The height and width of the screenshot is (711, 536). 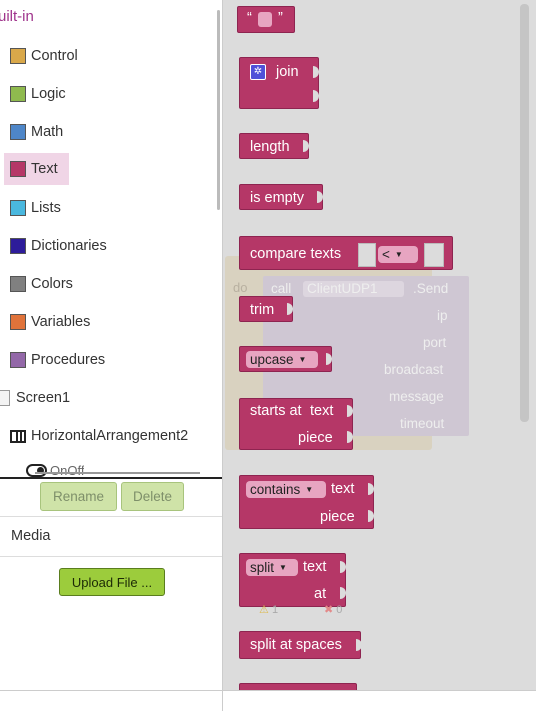 What do you see at coordinates (61, 322) in the screenshot?
I see `category-label: Variables` at bounding box center [61, 322].